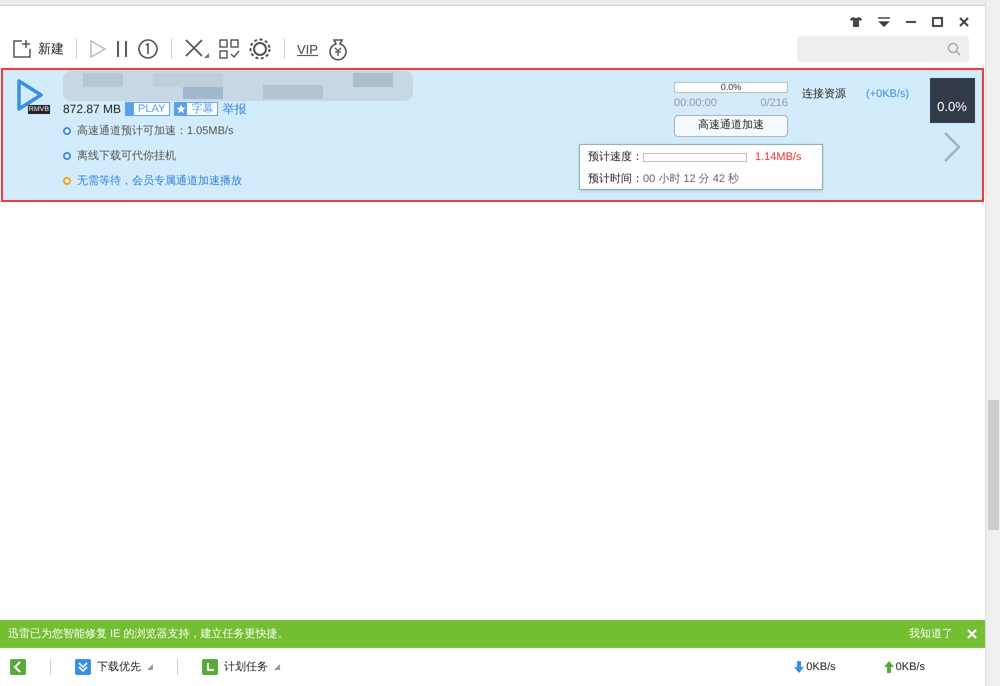 The height and width of the screenshot is (686, 1000). I want to click on elapsed-time: 00:00:00, so click(695, 103).